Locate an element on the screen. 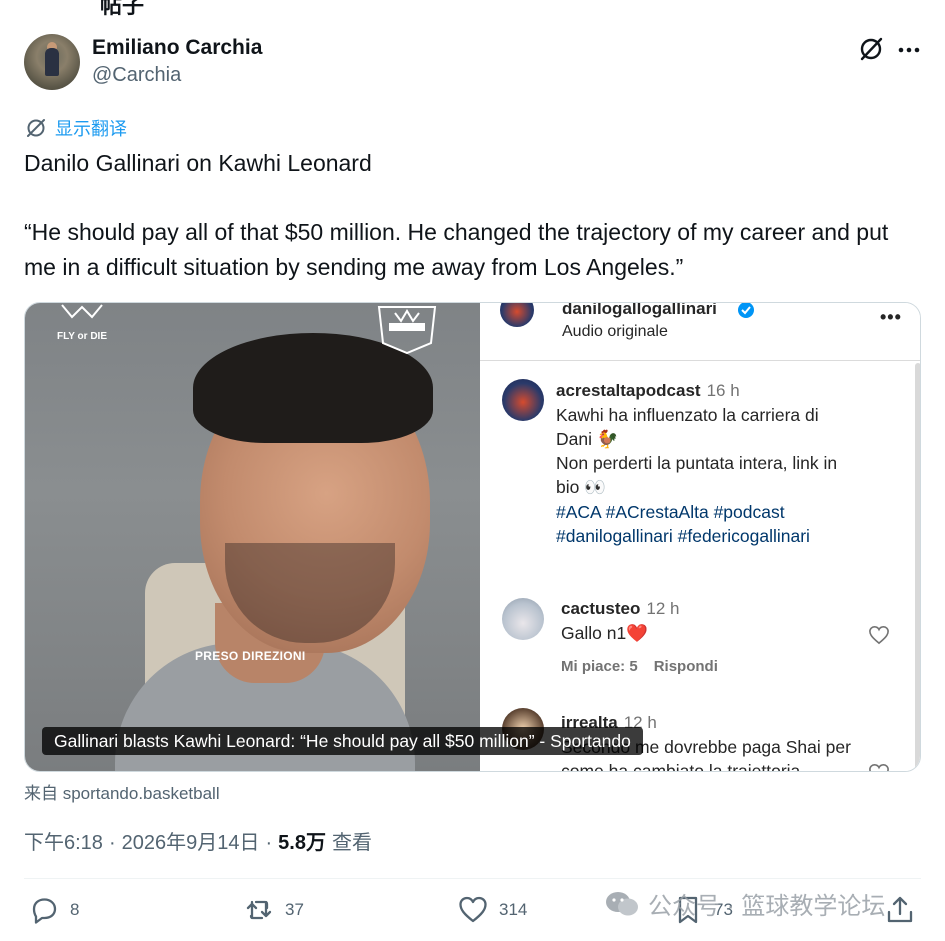 The width and height of the screenshot is (945, 941). repost-count: 37 is located at coordinates (294, 909).